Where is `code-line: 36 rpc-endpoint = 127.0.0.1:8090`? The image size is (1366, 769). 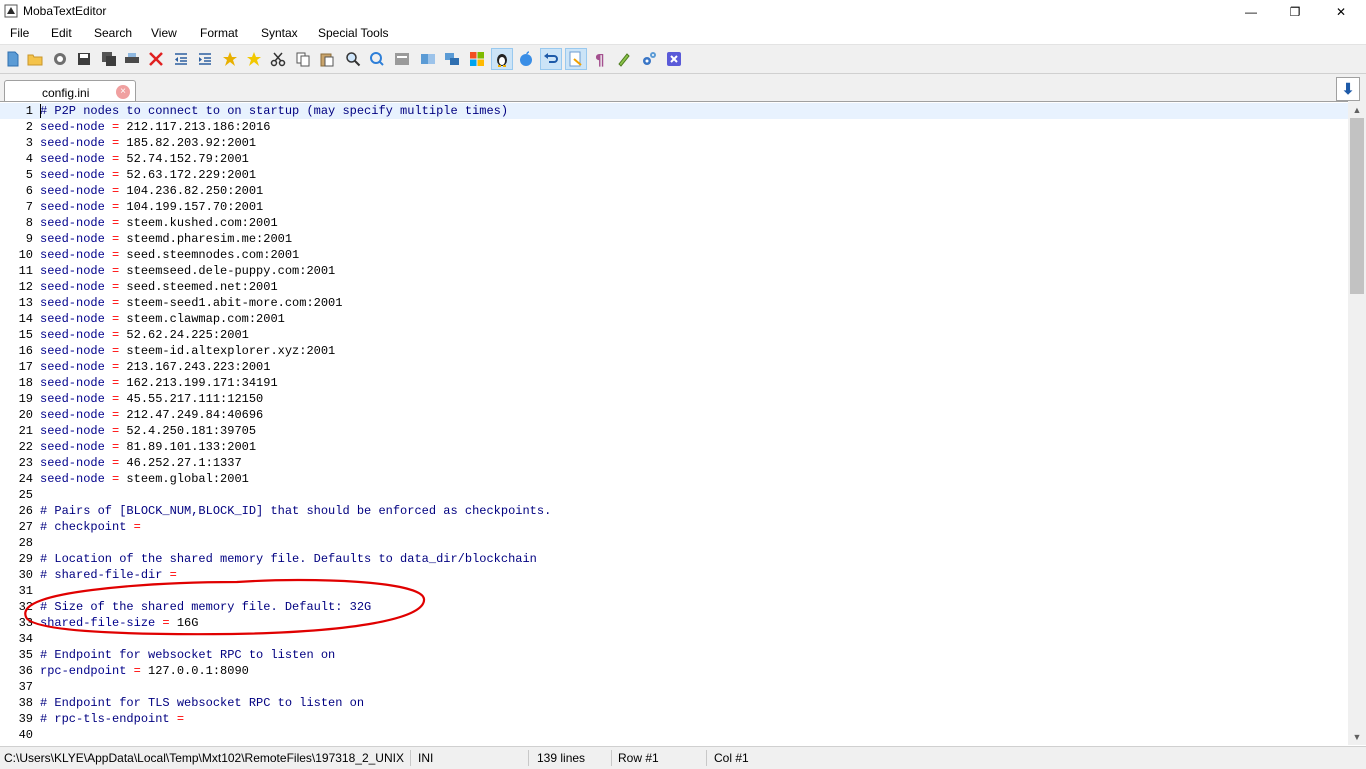 code-line: 36 rpc-endpoint = 127.0.0.1:8090 is located at coordinates (674, 671).